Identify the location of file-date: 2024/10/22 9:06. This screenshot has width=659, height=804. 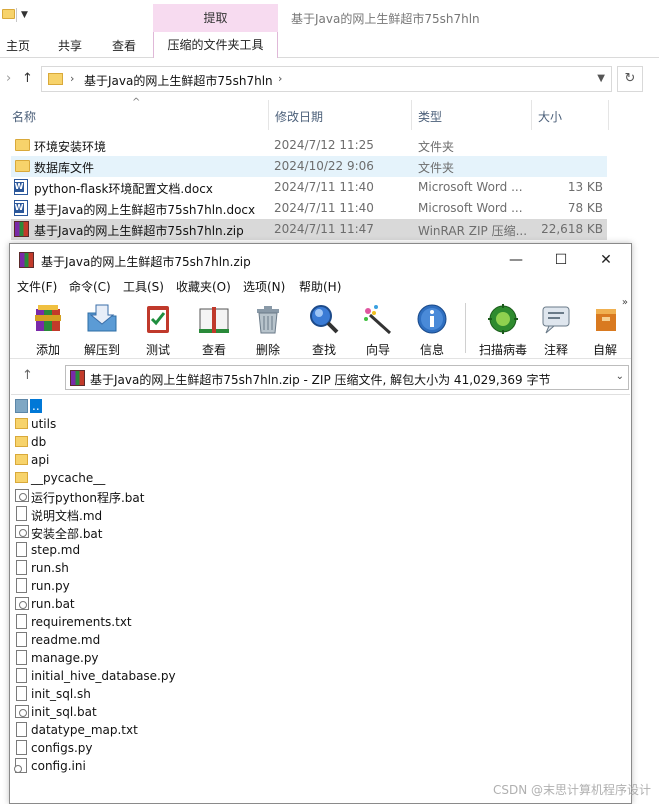
(324, 166).